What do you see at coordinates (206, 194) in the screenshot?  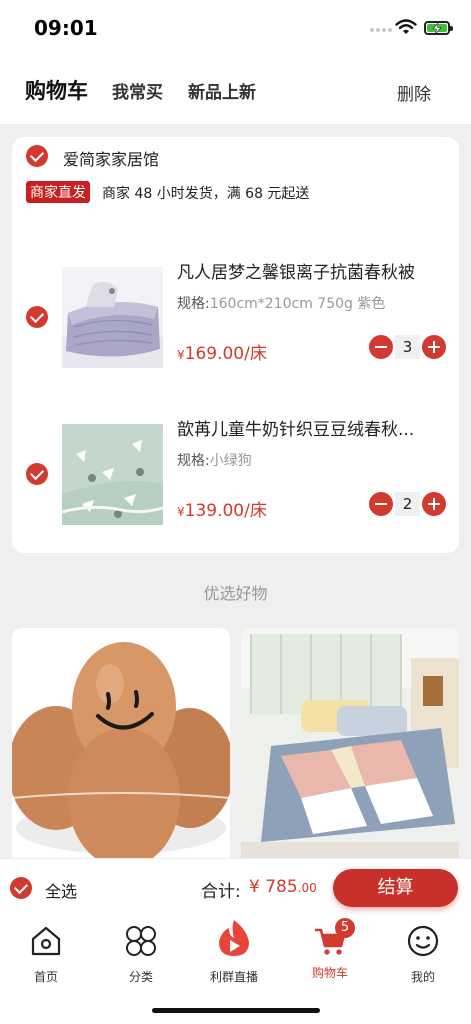 I see `shipping-note: 商家 48 小时发货，满 68 元起送` at bounding box center [206, 194].